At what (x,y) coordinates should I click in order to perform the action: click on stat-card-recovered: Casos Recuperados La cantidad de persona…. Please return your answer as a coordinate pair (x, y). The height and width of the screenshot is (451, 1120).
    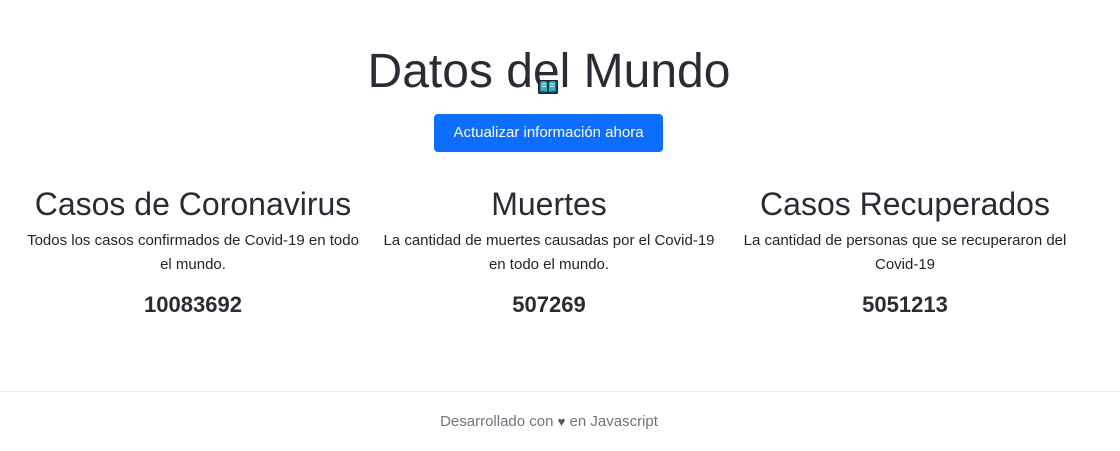
    Looking at the image, I should click on (905, 251).